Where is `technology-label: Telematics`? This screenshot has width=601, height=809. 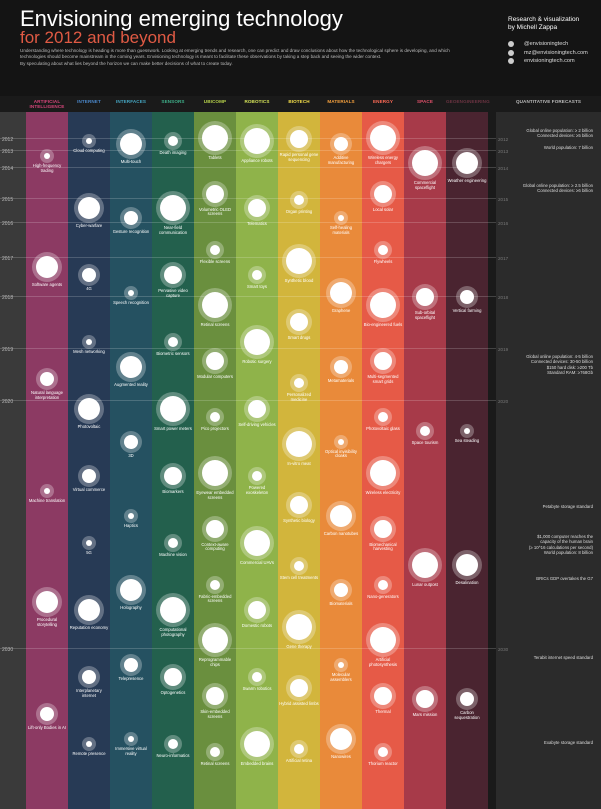 technology-label: Telematics is located at coordinates (257, 224).